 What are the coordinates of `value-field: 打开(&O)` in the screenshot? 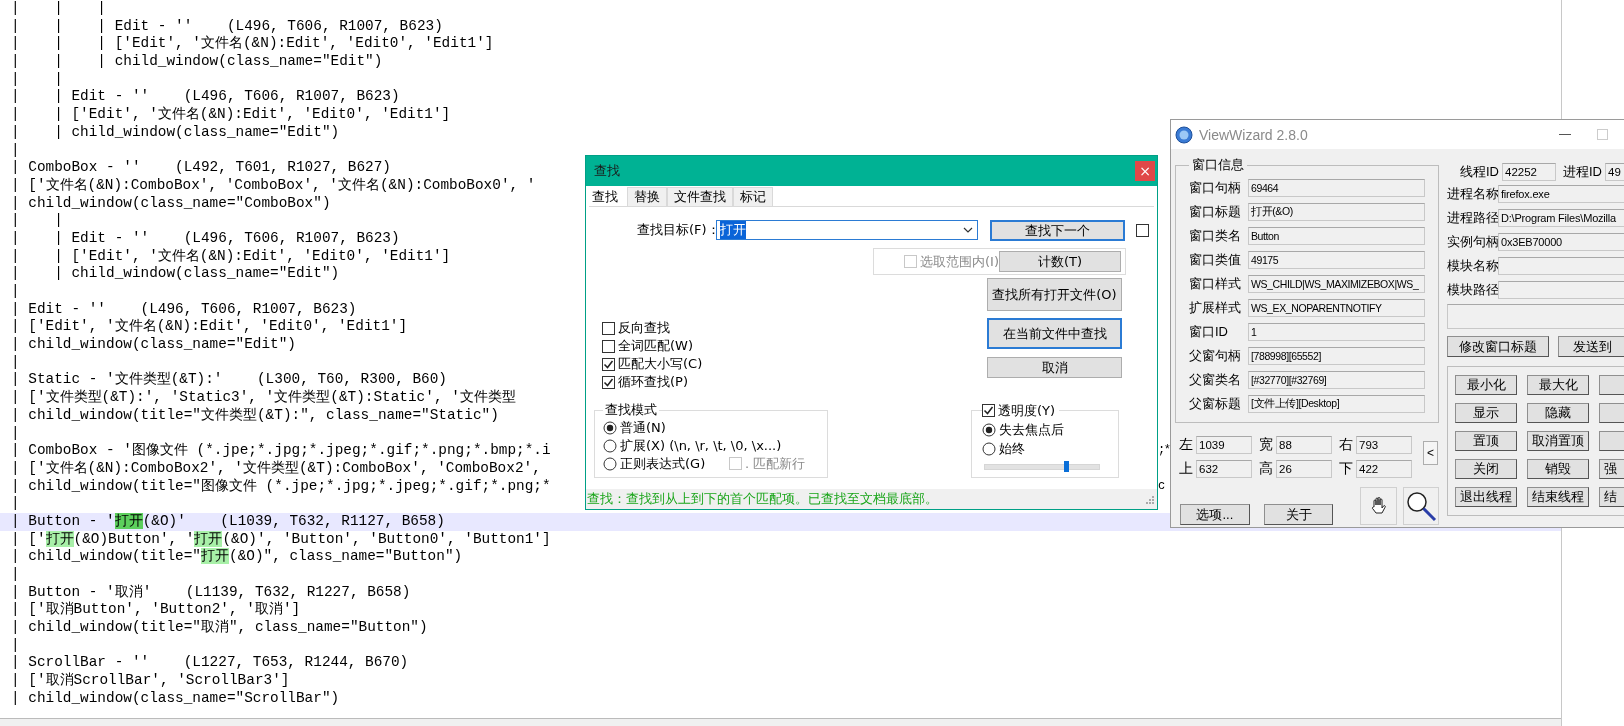 It's located at (1336, 212).